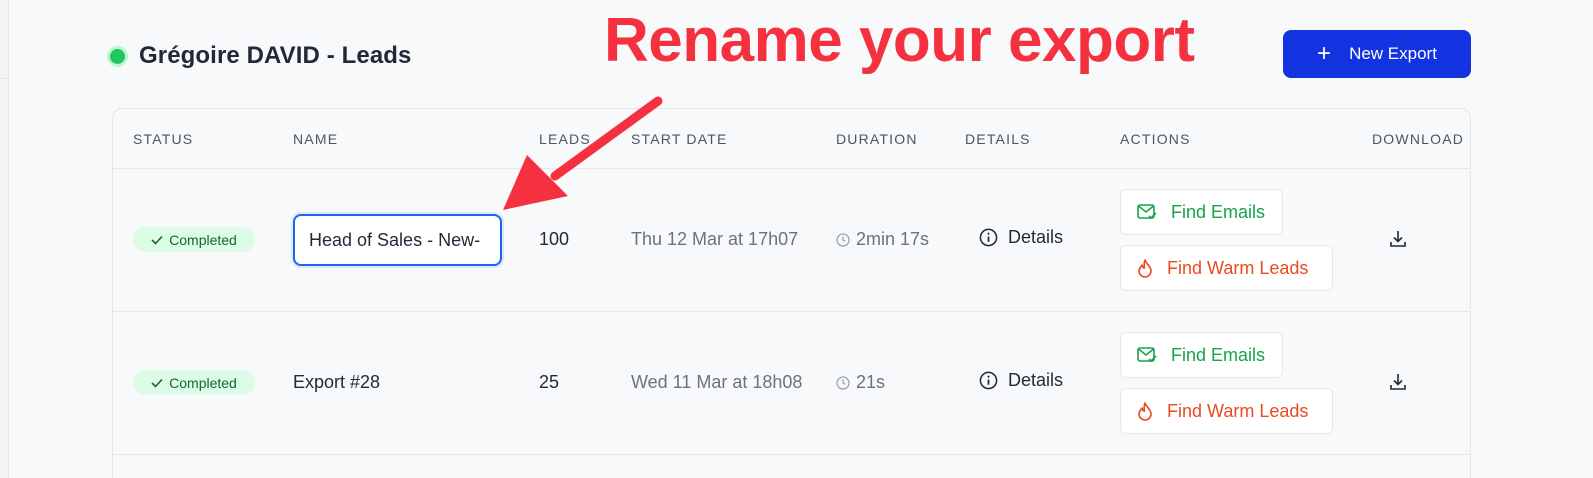  What do you see at coordinates (715, 239) in the screenshot?
I see `start-date: Thu 12 Mar at 17h07` at bounding box center [715, 239].